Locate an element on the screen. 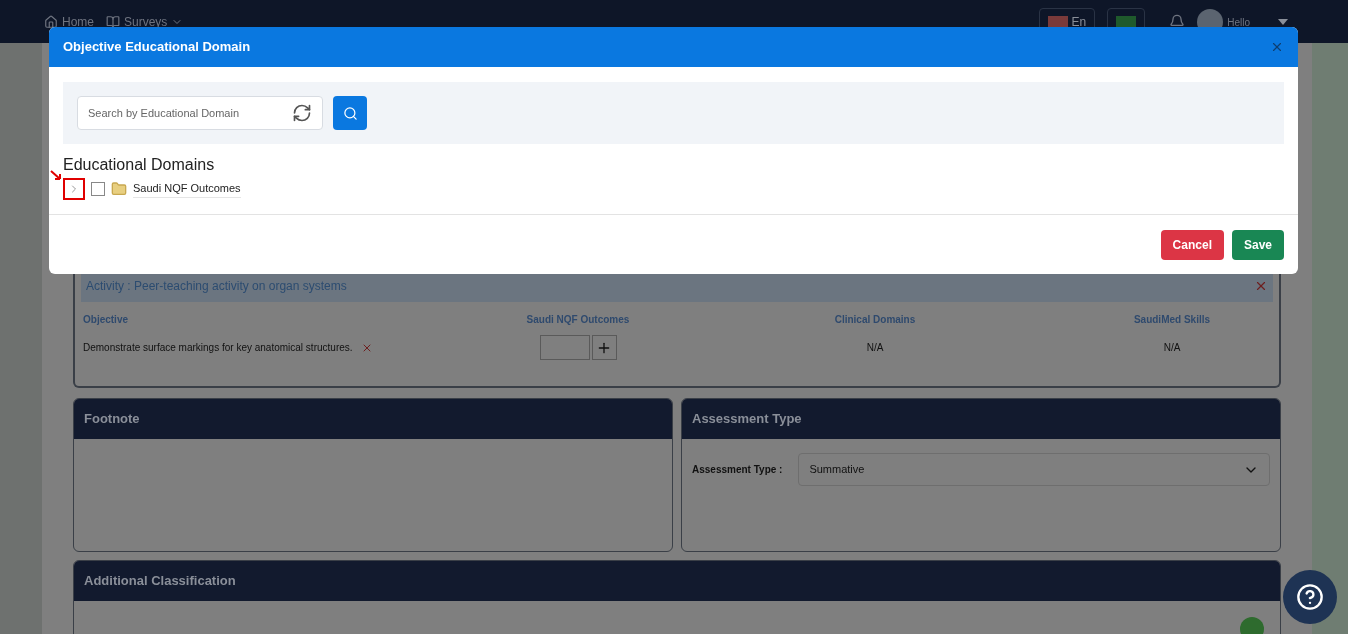 The width and height of the screenshot is (1348, 634). greeting: Hello is located at coordinates (1238, 22).